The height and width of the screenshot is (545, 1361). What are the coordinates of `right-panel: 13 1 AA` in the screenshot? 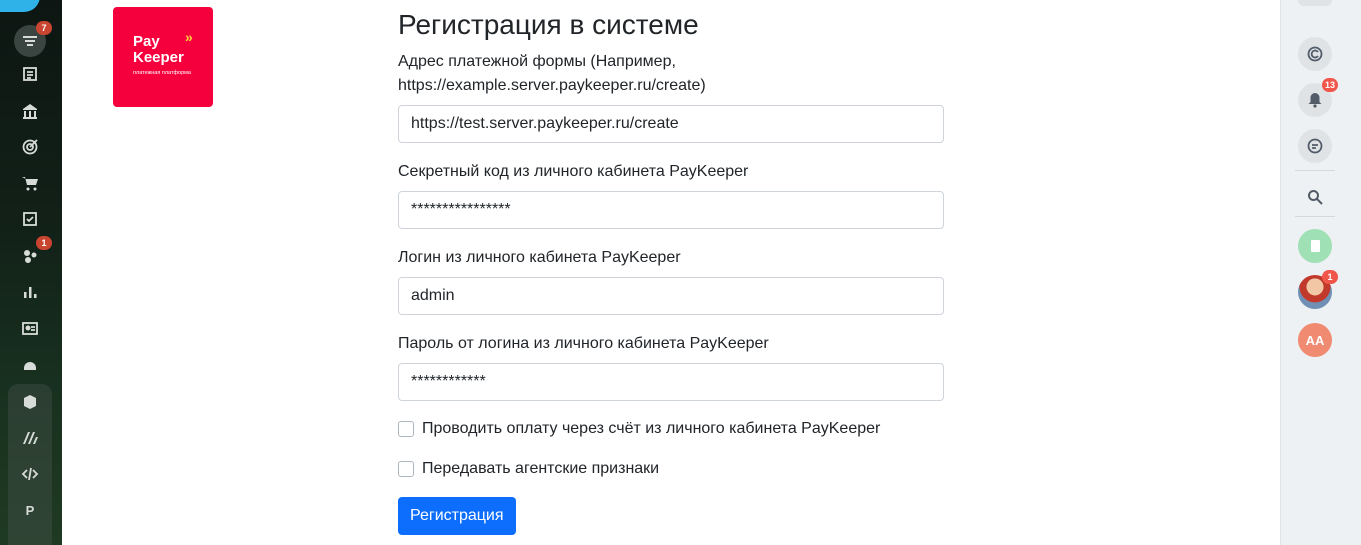 It's located at (1320, 272).